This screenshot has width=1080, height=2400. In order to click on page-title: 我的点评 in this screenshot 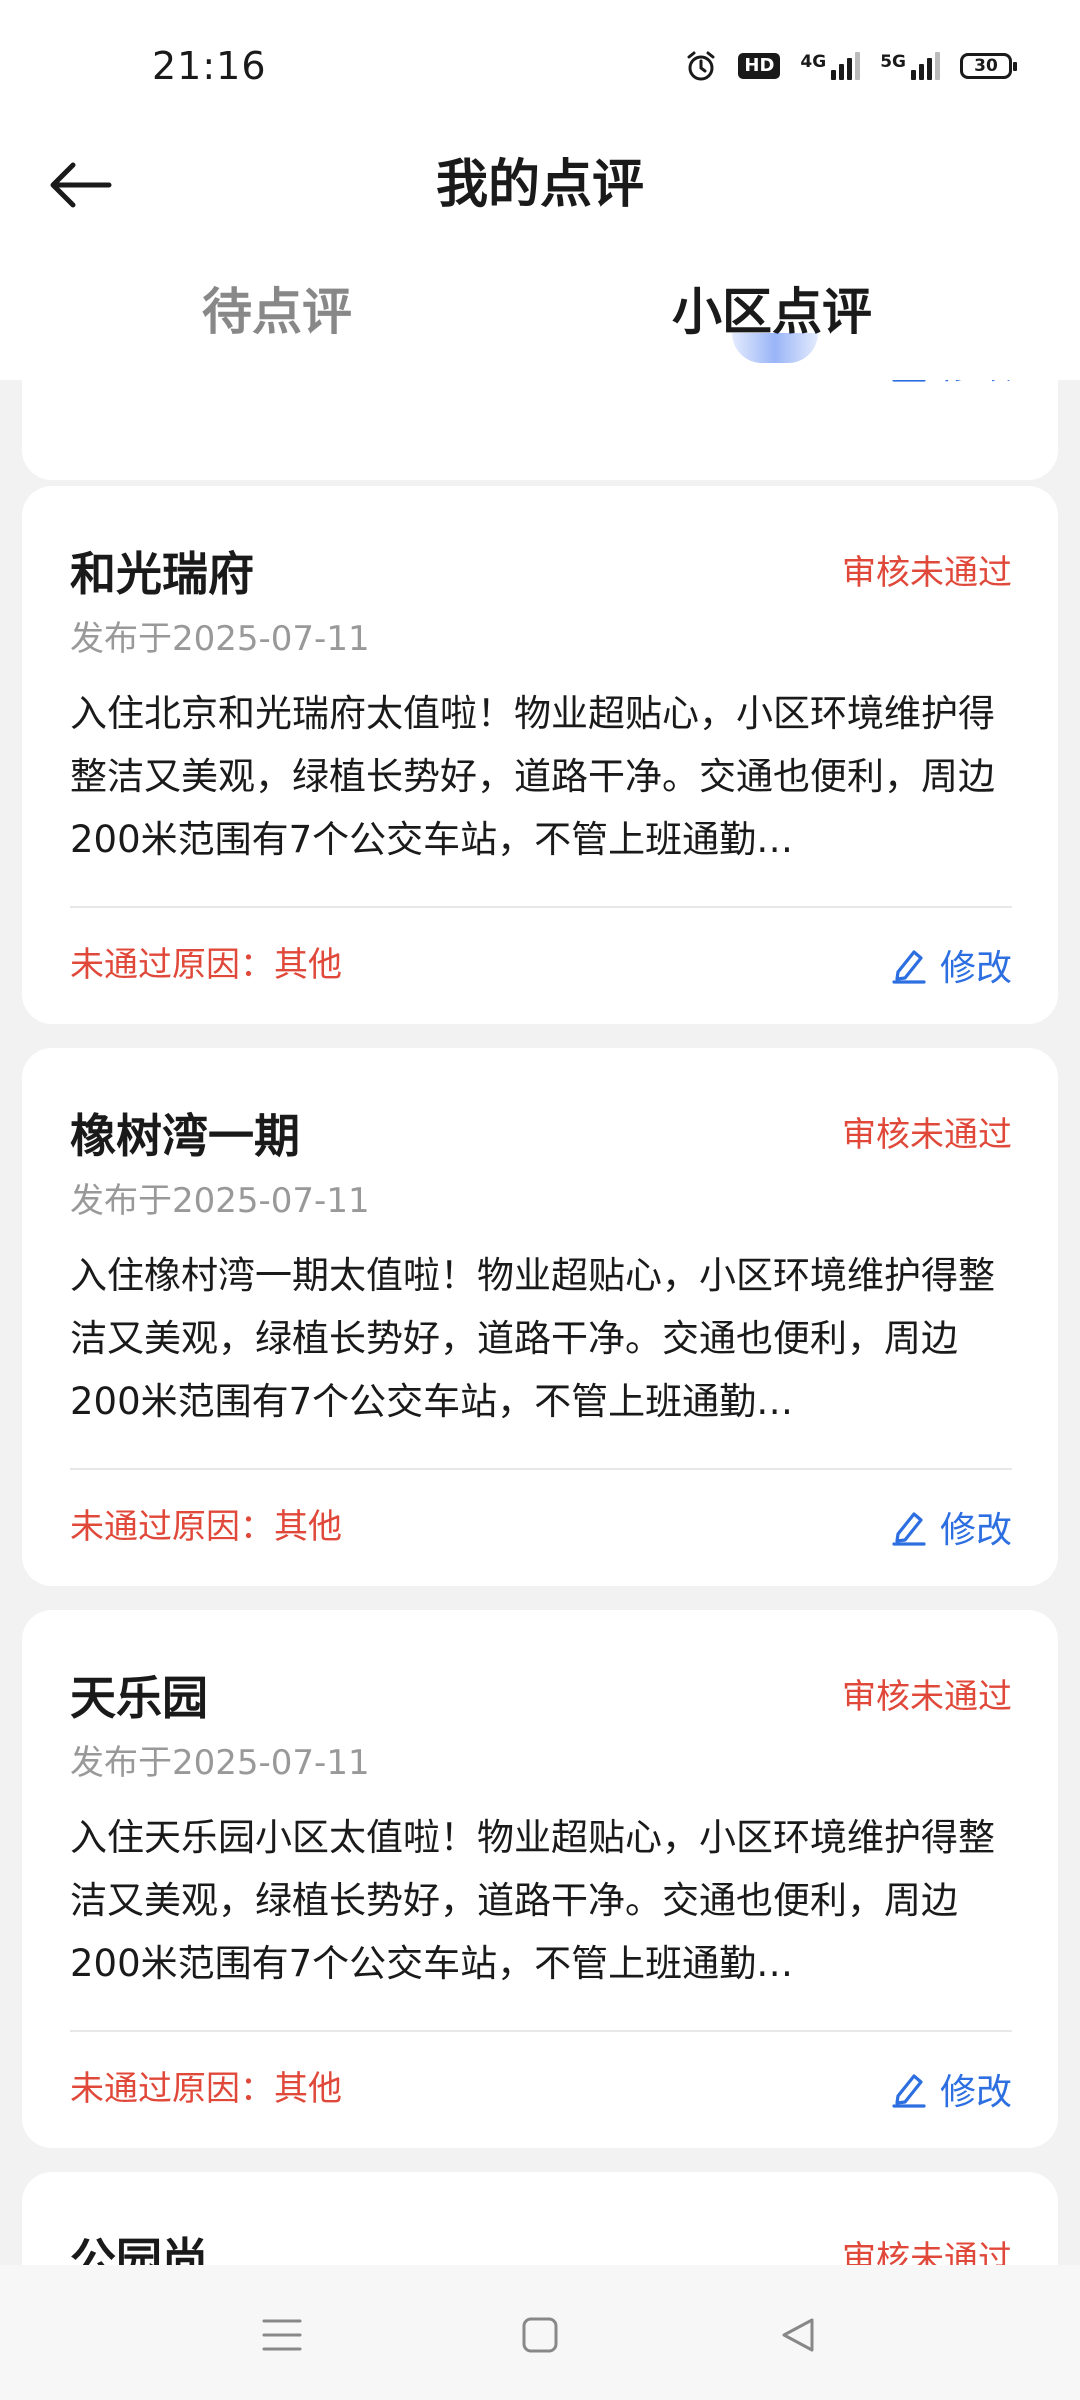, I will do `click(539, 185)`.